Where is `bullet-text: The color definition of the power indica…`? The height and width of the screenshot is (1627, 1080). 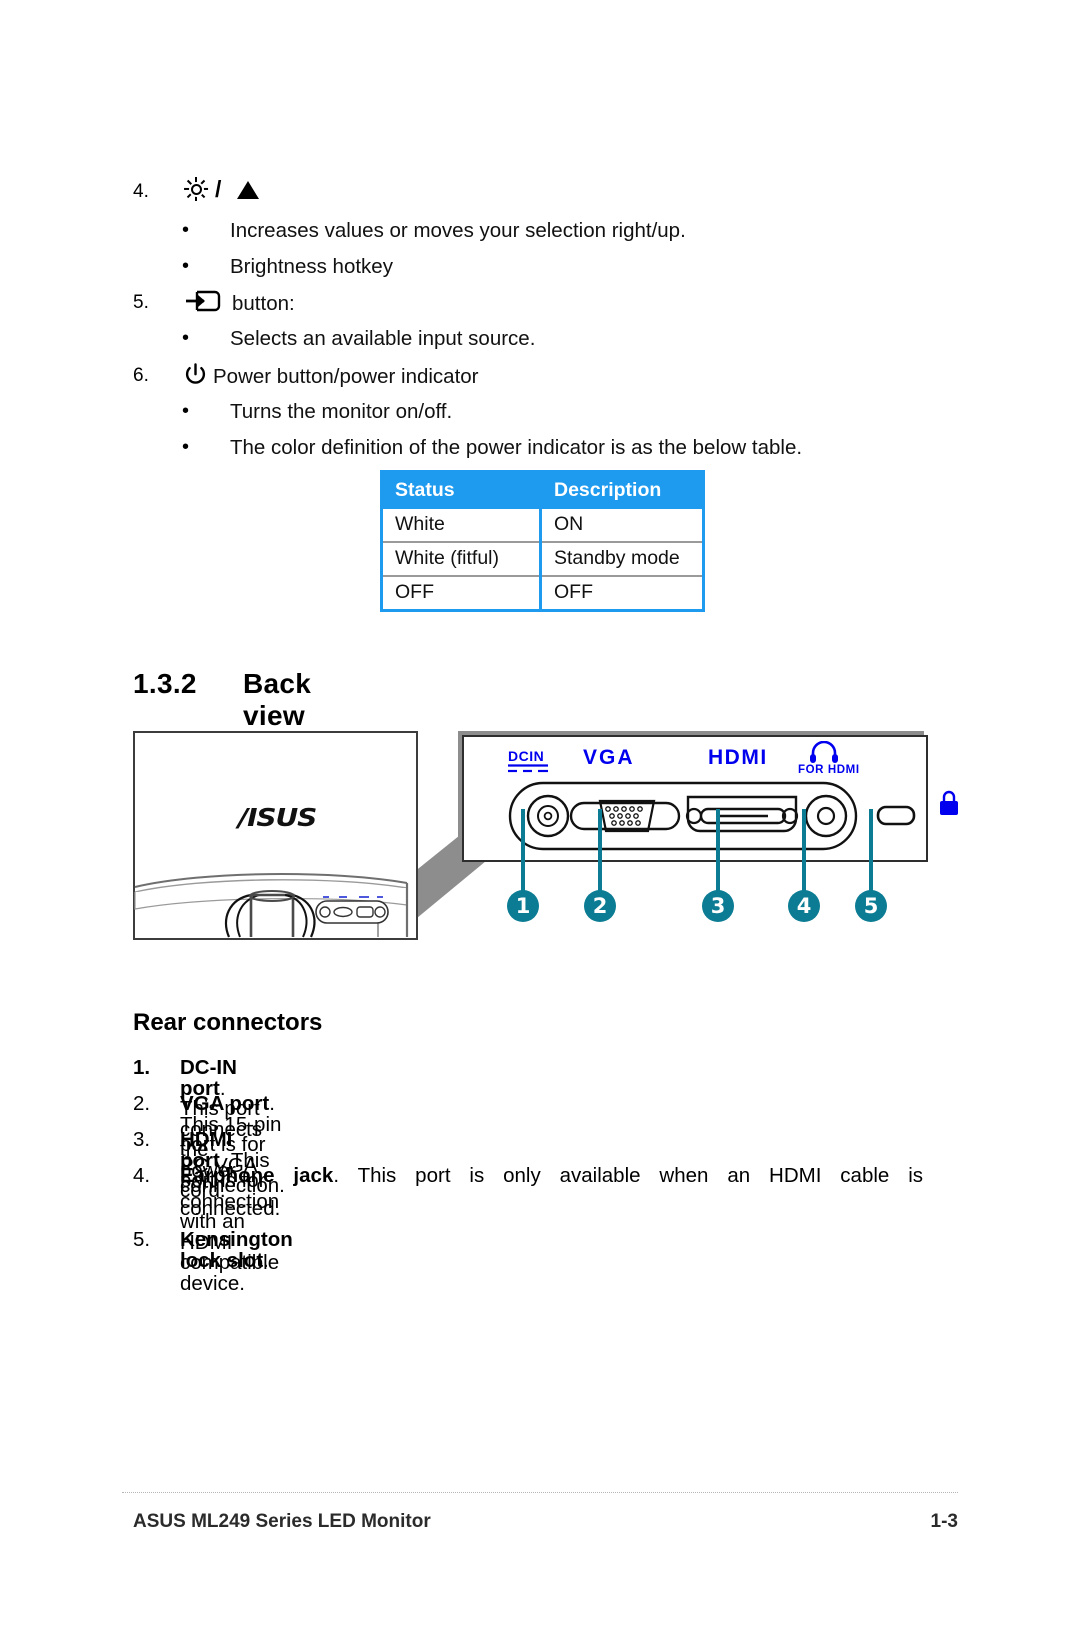 bullet-text: The color definition of the power indica… is located at coordinates (516, 447).